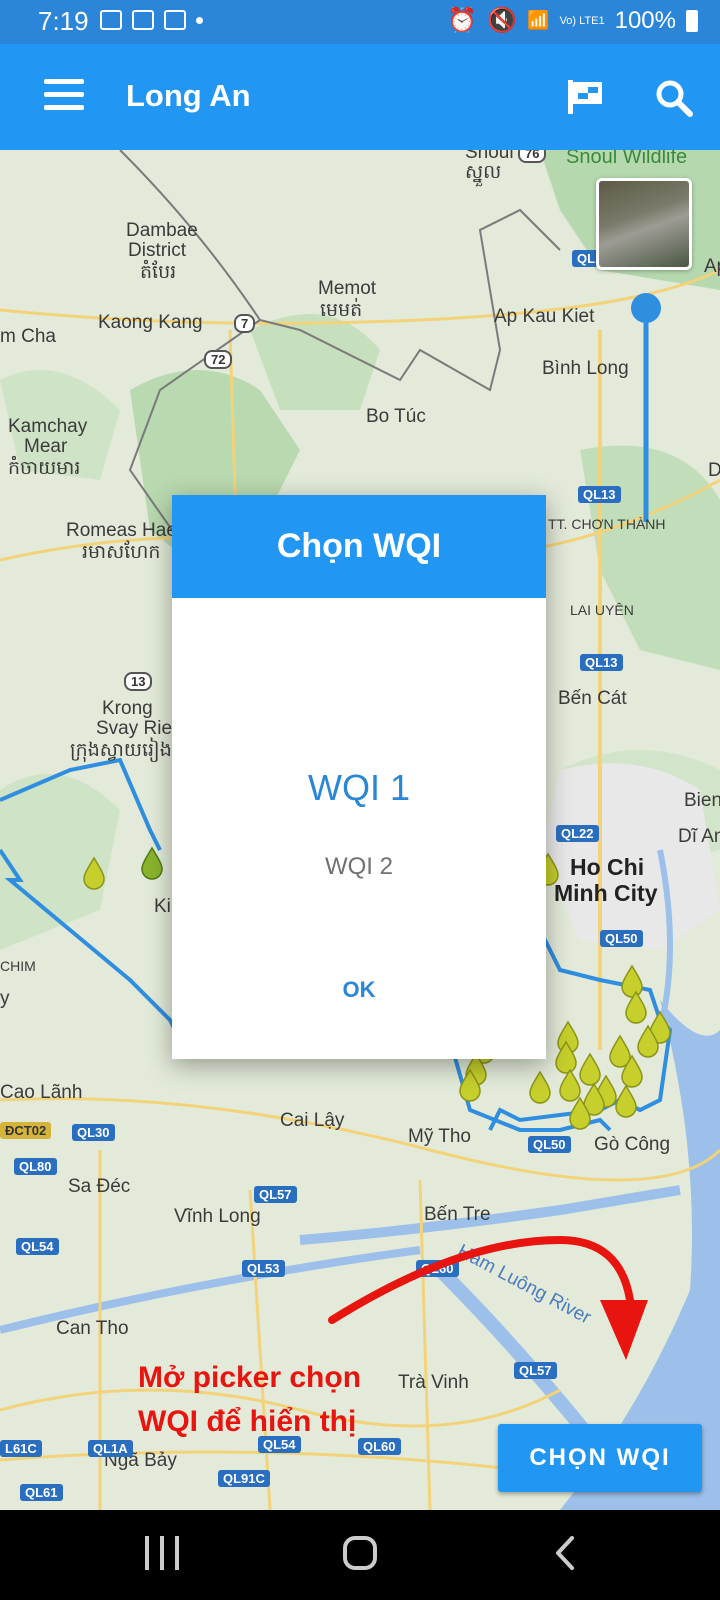 This screenshot has width=720, height=1600. I want to click on app-title: Long An, so click(188, 95).